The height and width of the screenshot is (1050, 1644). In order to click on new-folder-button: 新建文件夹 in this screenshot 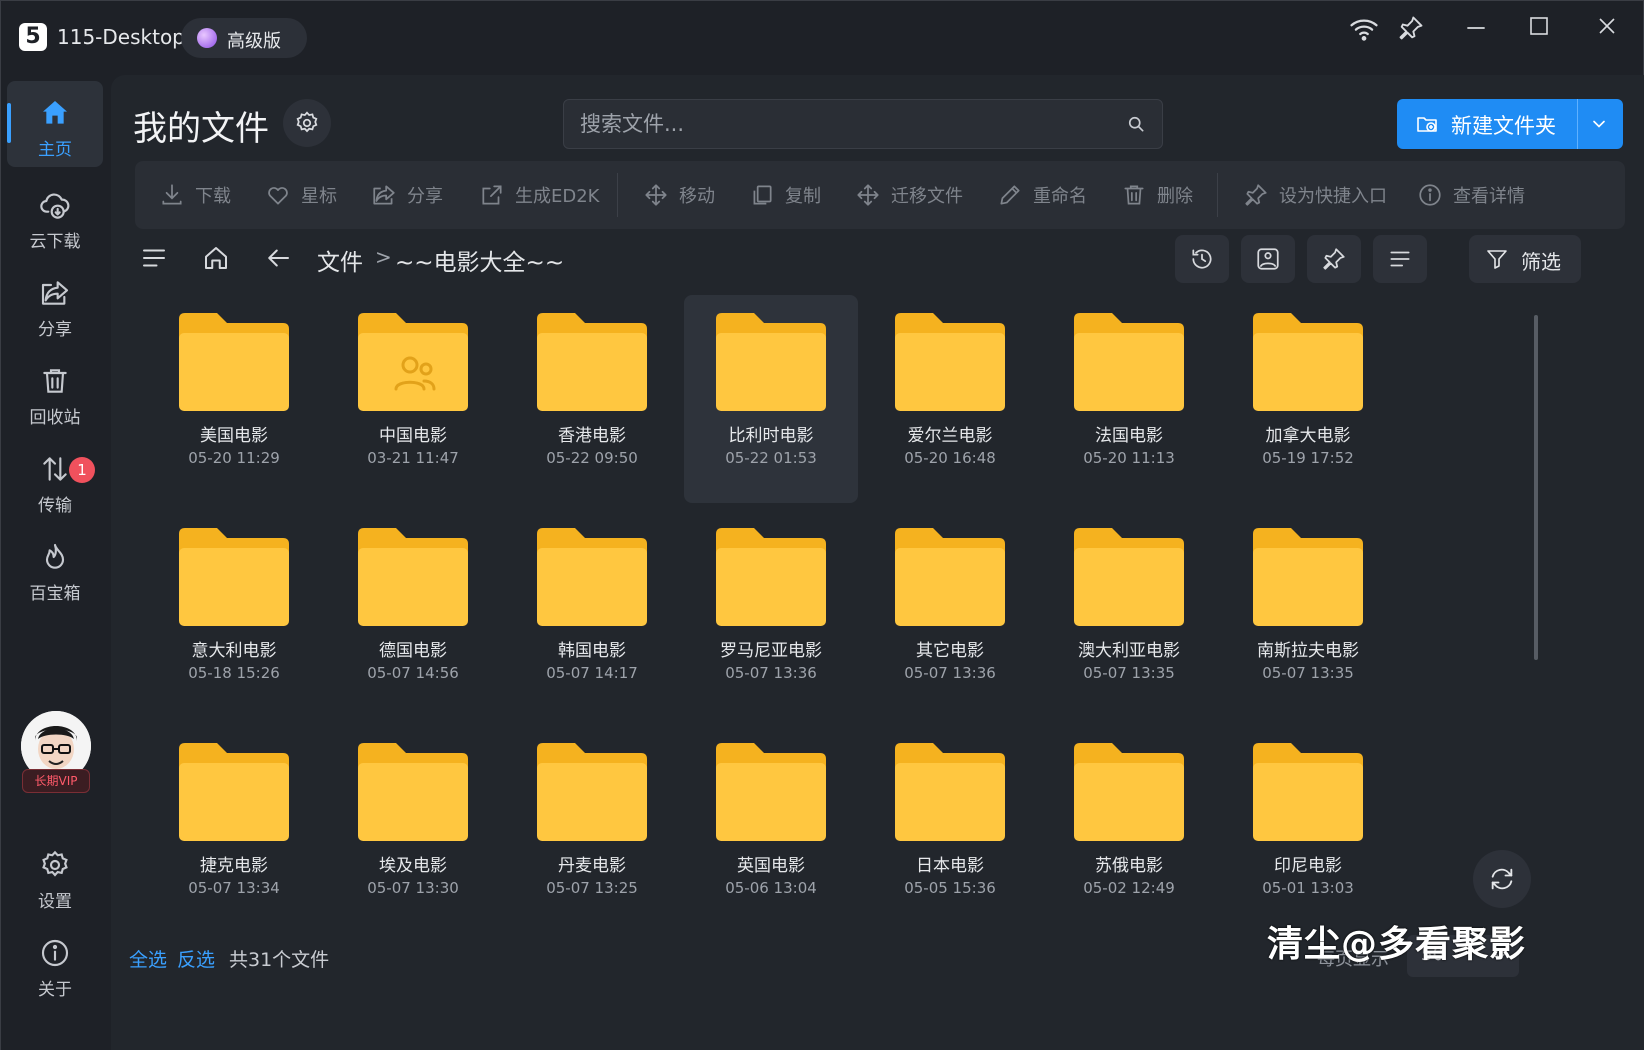, I will do `click(1510, 124)`.